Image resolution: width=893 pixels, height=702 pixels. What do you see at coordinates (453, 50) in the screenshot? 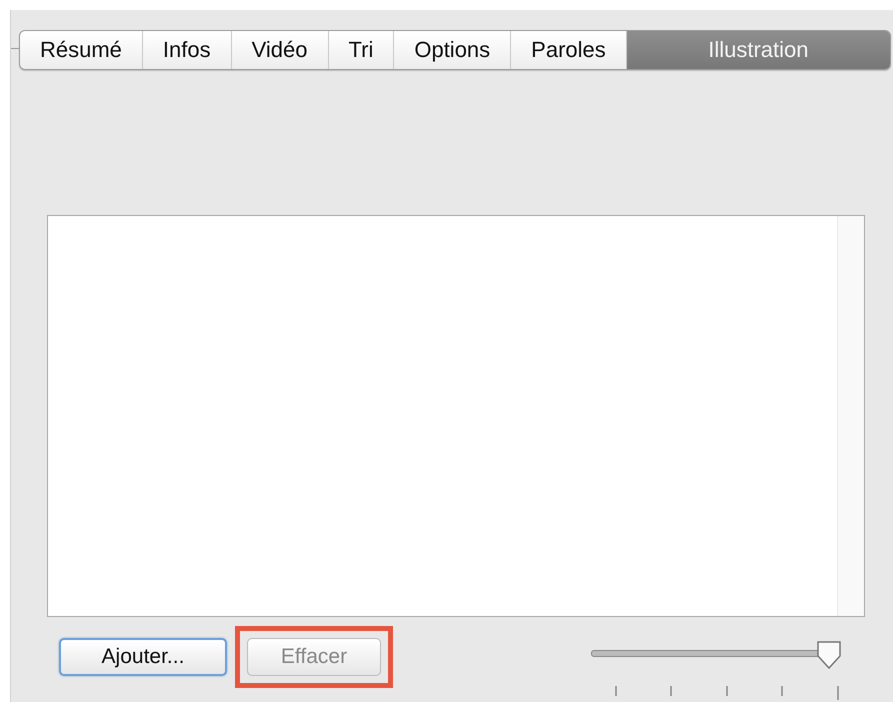
I see `tab: Options` at bounding box center [453, 50].